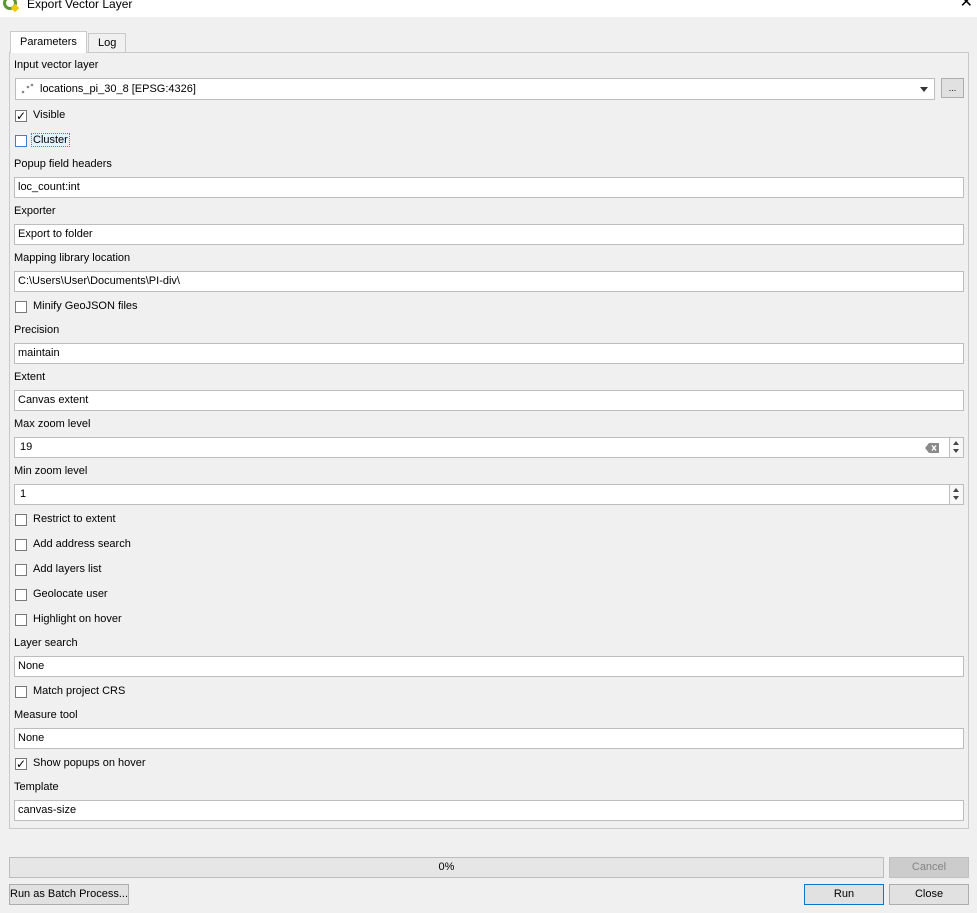  What do you see at coordinates (49, 115) in the screenshot?
I see `visible-label: Visible` at bounding box center [49, 115].